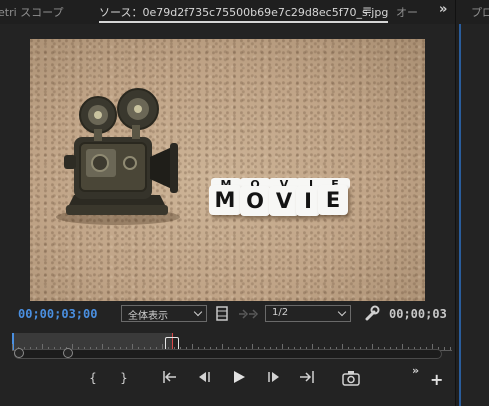  What do you see at coordinates (57, 314) in the screenshot?
I see `current-timecode: 00;00;03;00` at bounding box center [57, 314].